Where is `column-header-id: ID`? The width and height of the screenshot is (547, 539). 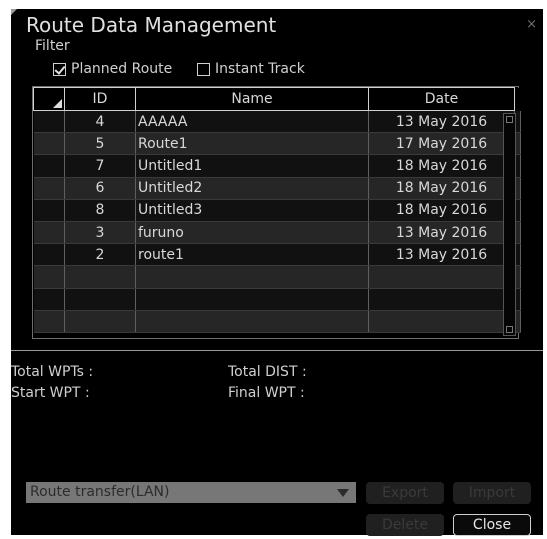
column-header-id: ID is located at coordinates (100, 99).